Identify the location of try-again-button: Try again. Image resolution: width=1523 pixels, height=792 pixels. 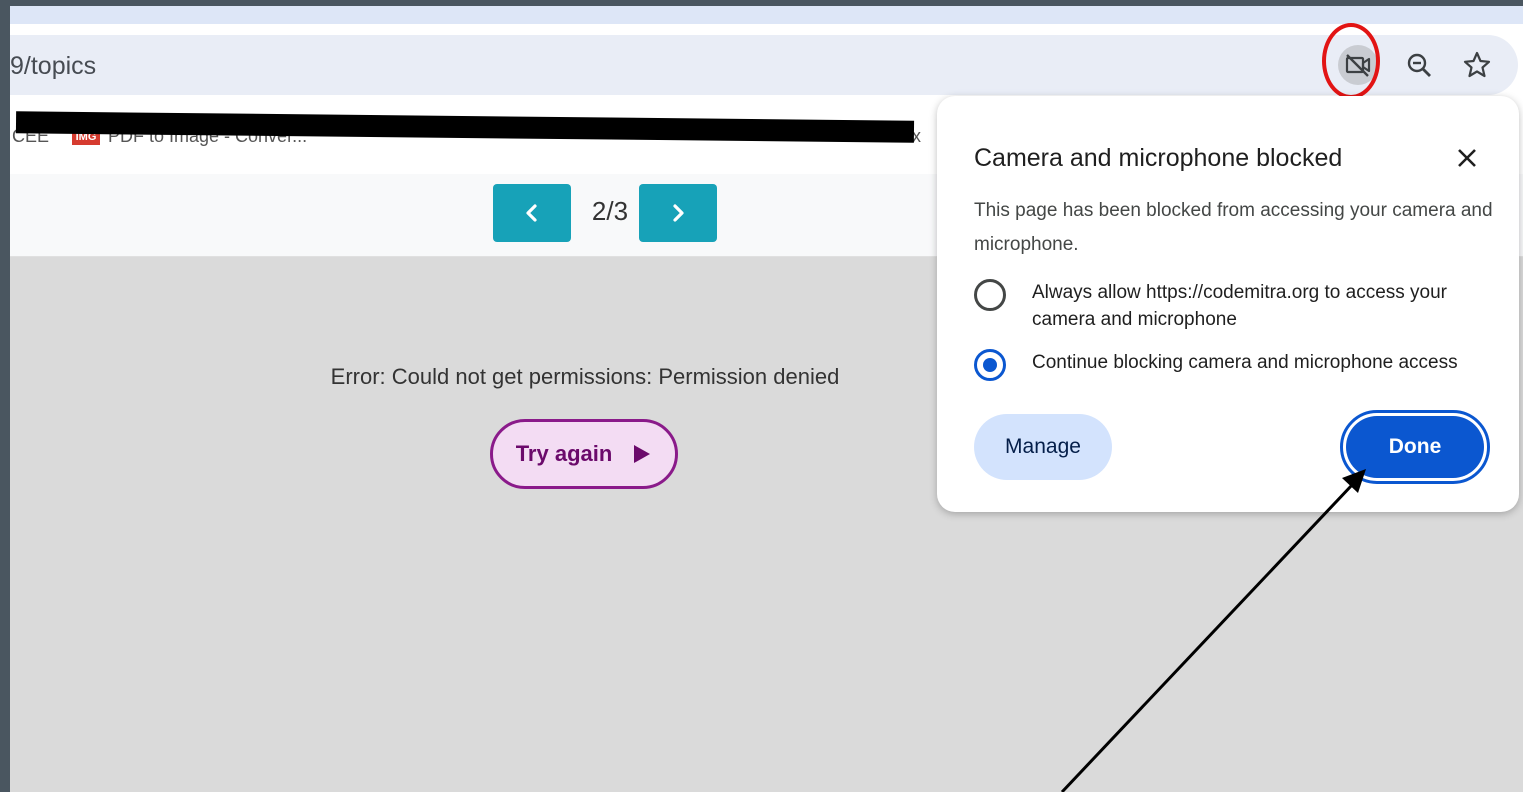
(584, 454).